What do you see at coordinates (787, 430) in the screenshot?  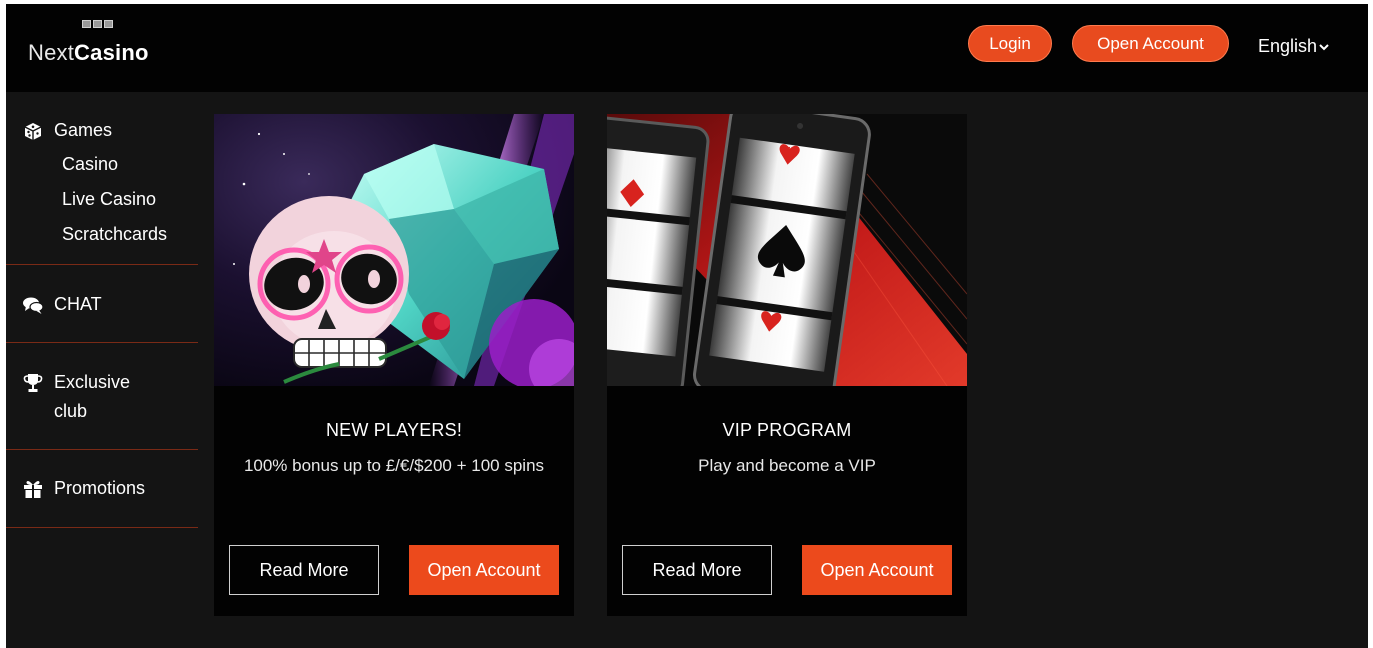 I see `card-title: VIP PROGRAM` at bounding box center [787, 430].